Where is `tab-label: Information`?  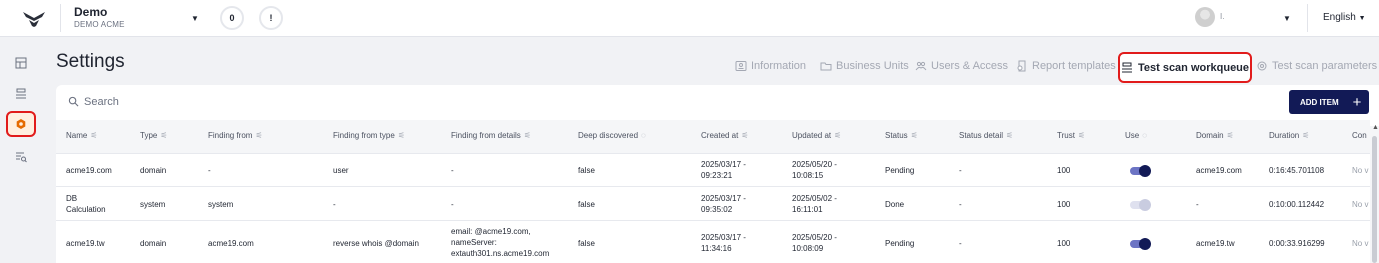 tab-label: Information is located at coordinates (779, 66).